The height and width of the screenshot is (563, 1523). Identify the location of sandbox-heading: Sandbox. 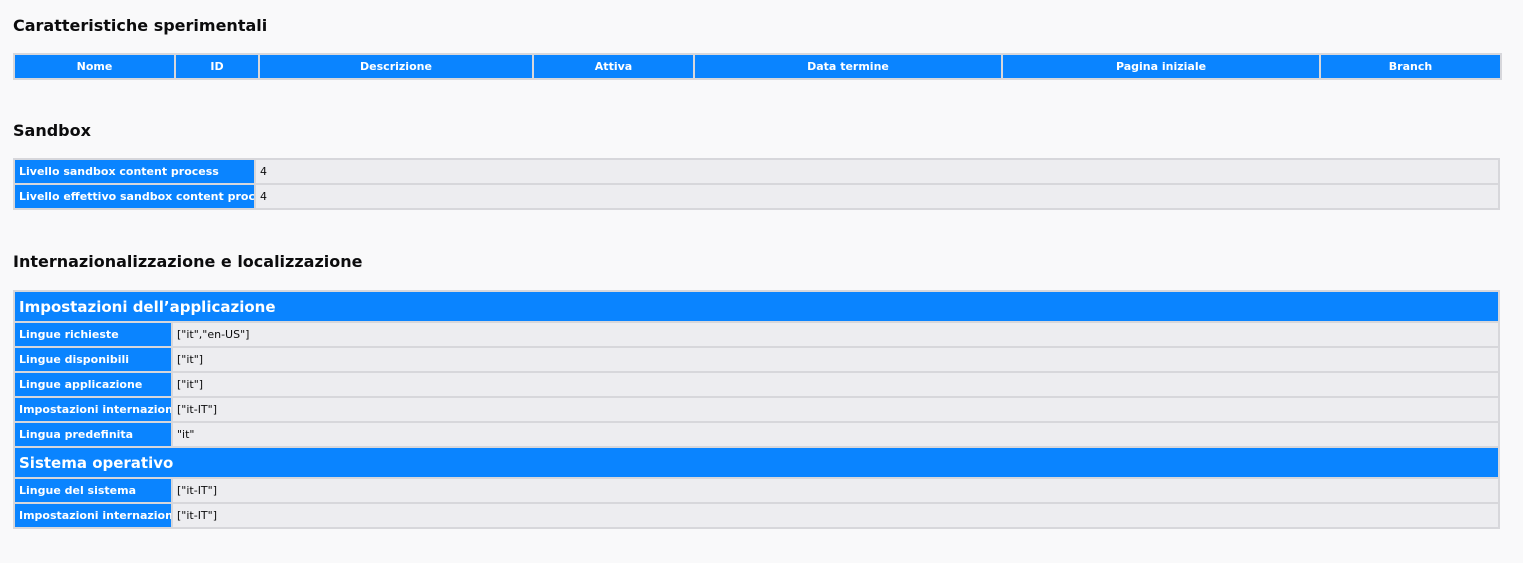
(52, 130).